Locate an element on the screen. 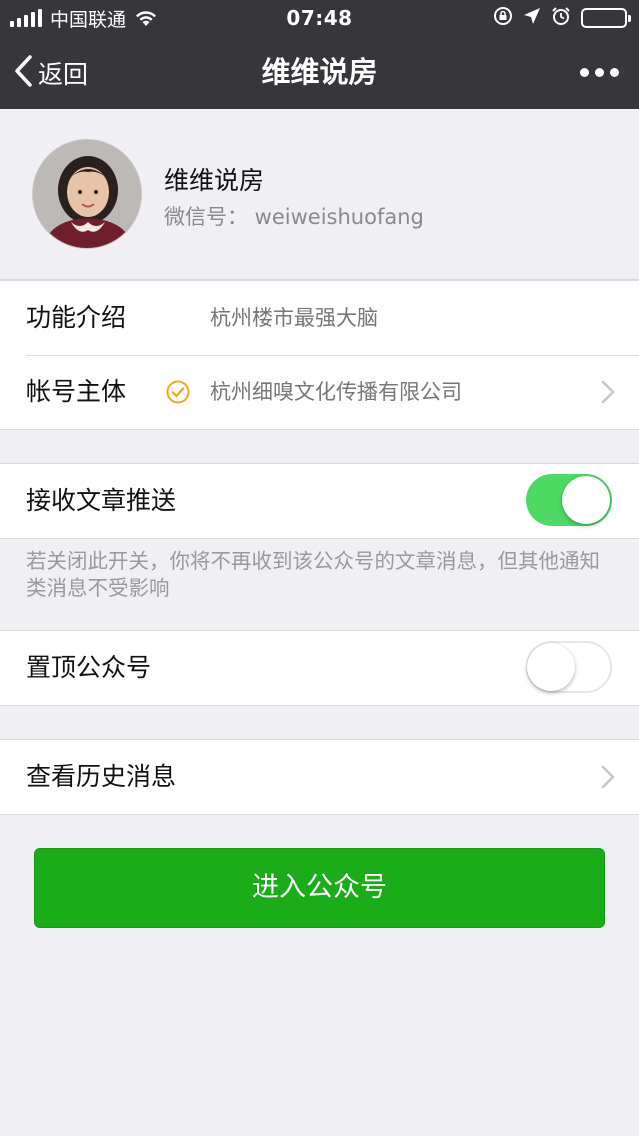 Image resolution: width=639 pixels, height=1136 pixels. receive-hint: 若关闭此开关，你将不再收到该公众号的文章消息，但其他通知类消息不受影响 is located at coordinates (313, 574).